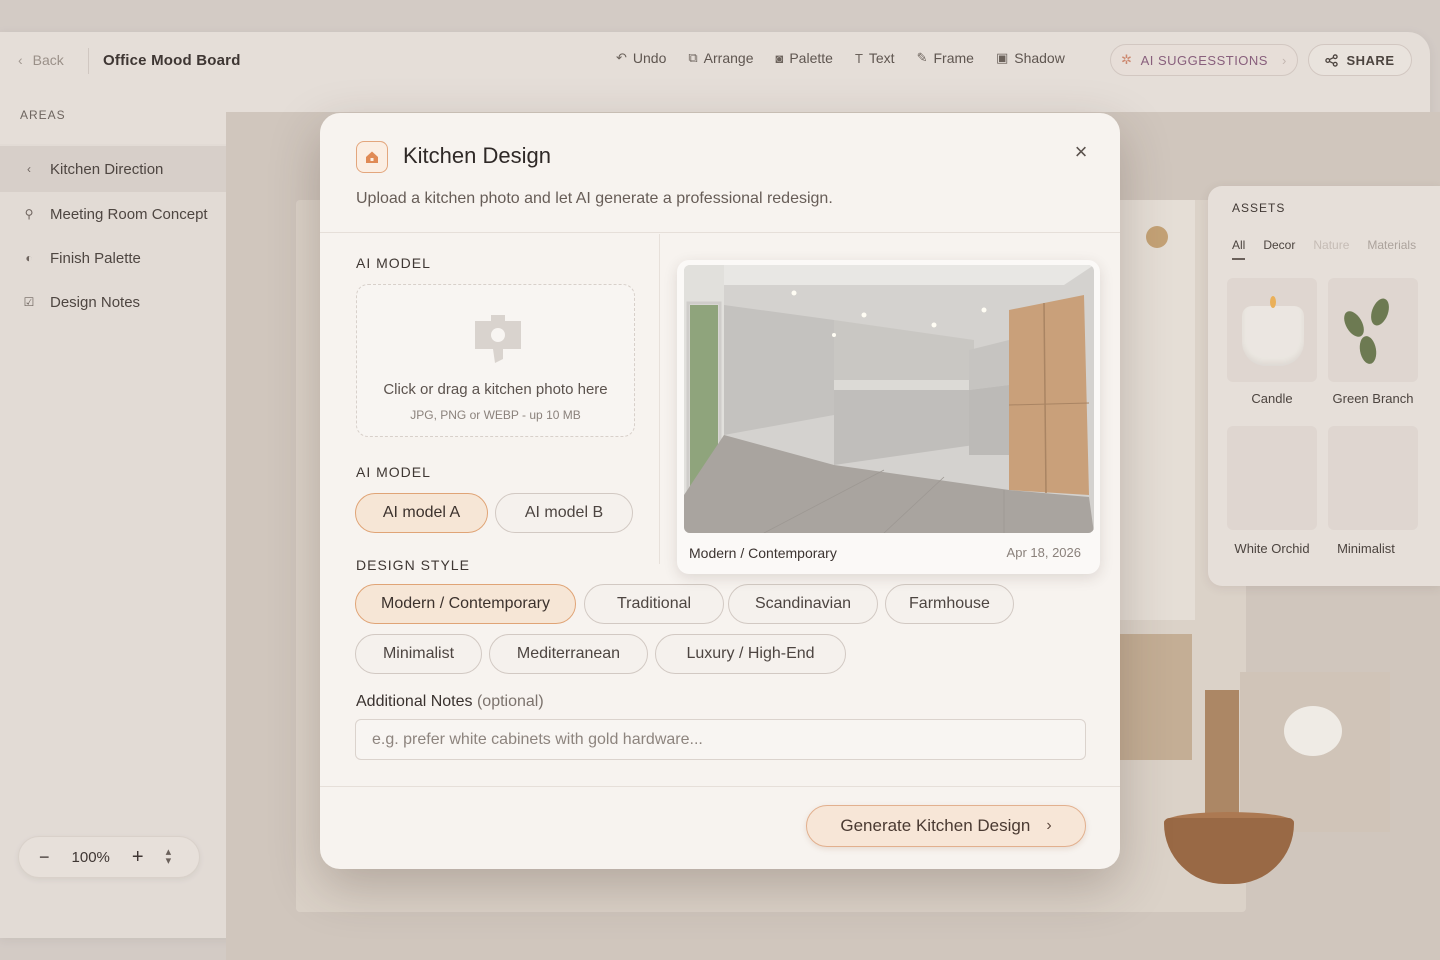  What do you see at coordinates (498, 339) in the screenshot?
I see `upload-photo-icon` at bounding box center [498, 339].